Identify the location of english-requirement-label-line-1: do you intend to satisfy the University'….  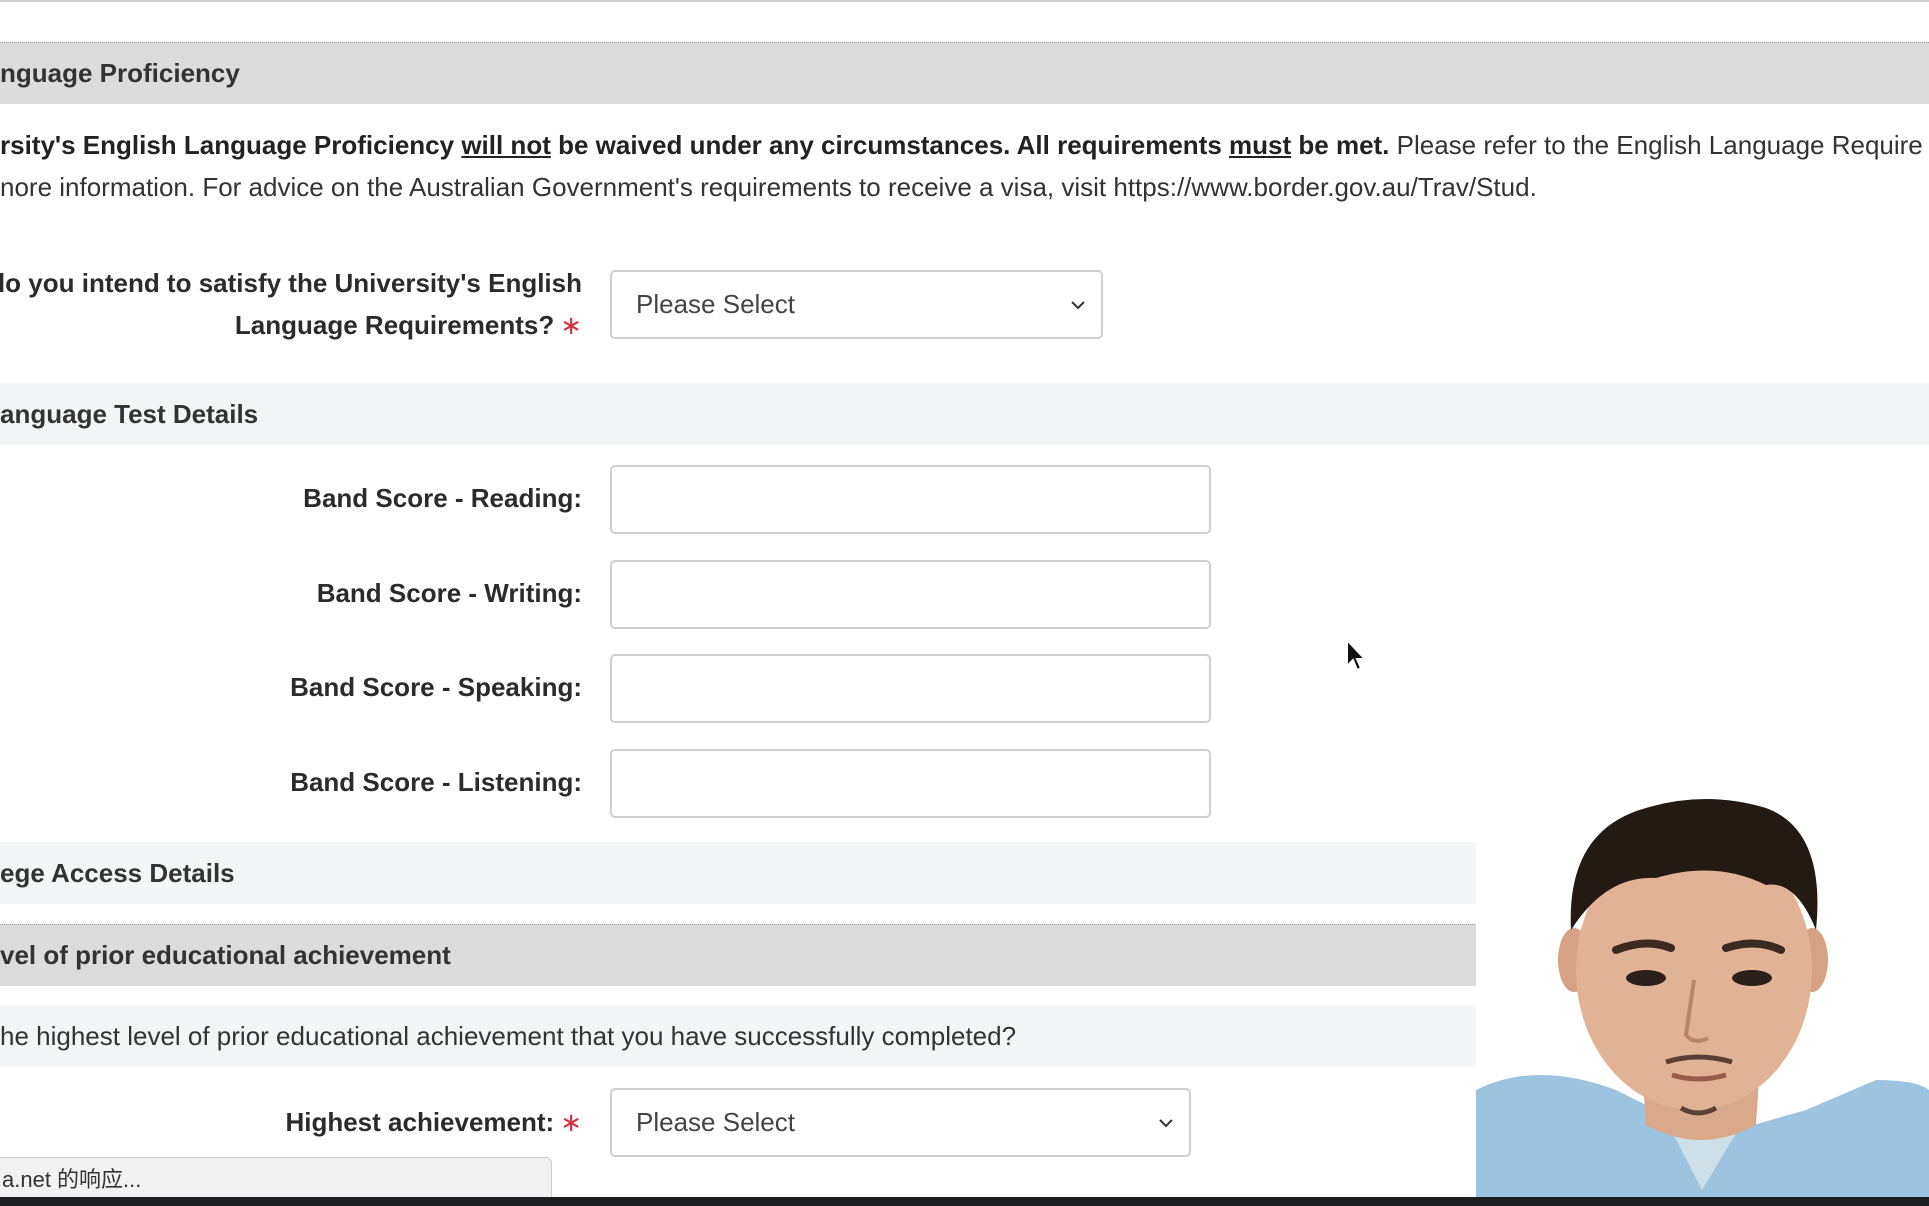
(291, 283).